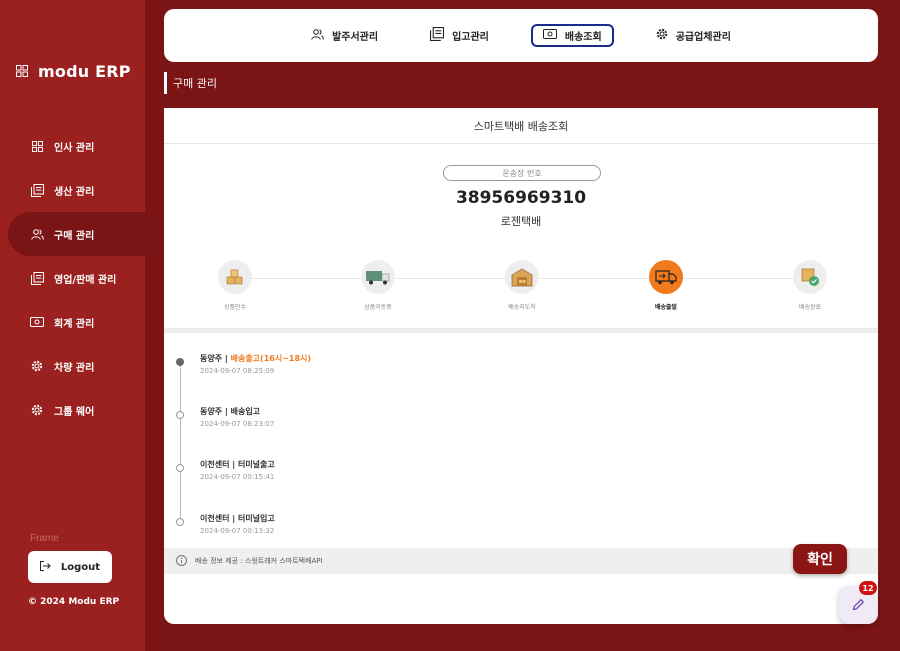  Describe the element at coordinates (74, 602) in the screenshot. I see `copyright: © 2024 Modu ERP` at that location.